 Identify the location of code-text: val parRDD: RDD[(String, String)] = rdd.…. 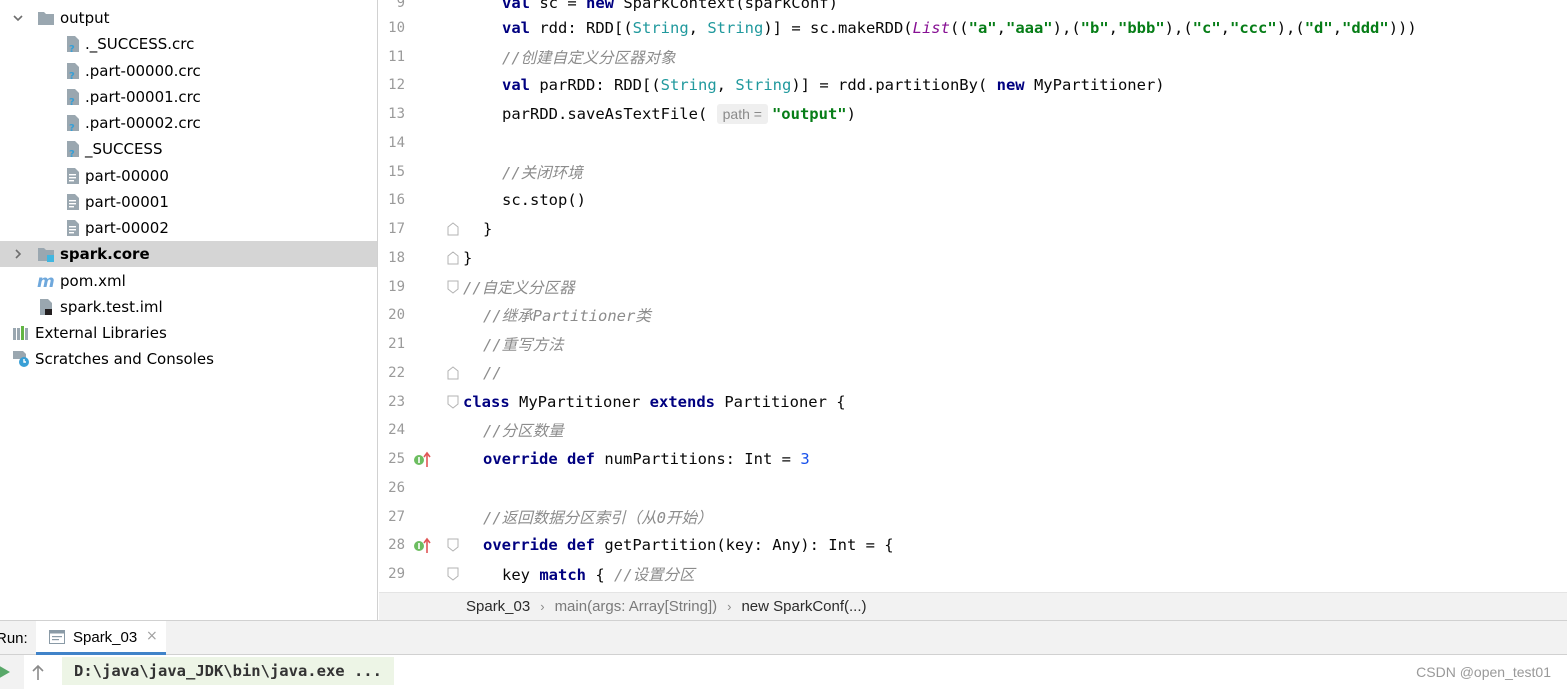
(833, 85).